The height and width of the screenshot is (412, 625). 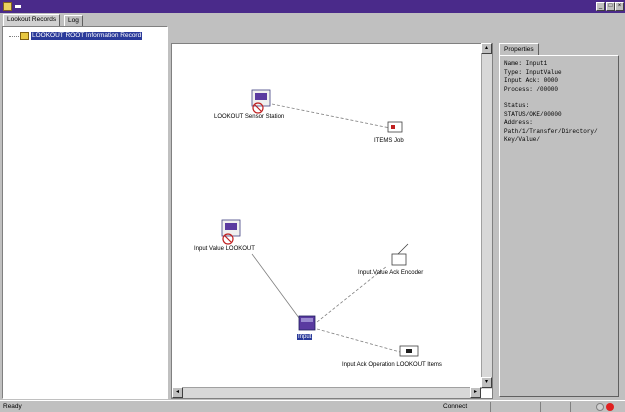 I want to click on node-arrow, so click(x=403, y=249).